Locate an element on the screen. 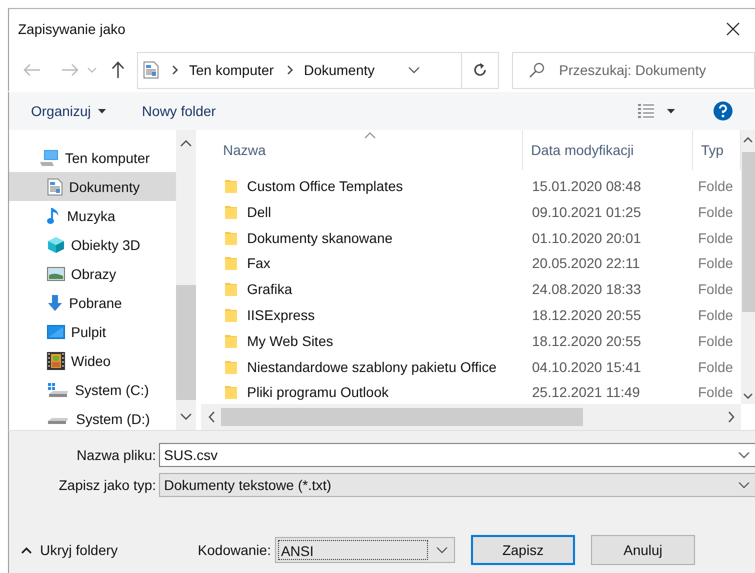 The image size is (755, 573). sidebar-item: System (C:) is located at coordinates (92, 389).